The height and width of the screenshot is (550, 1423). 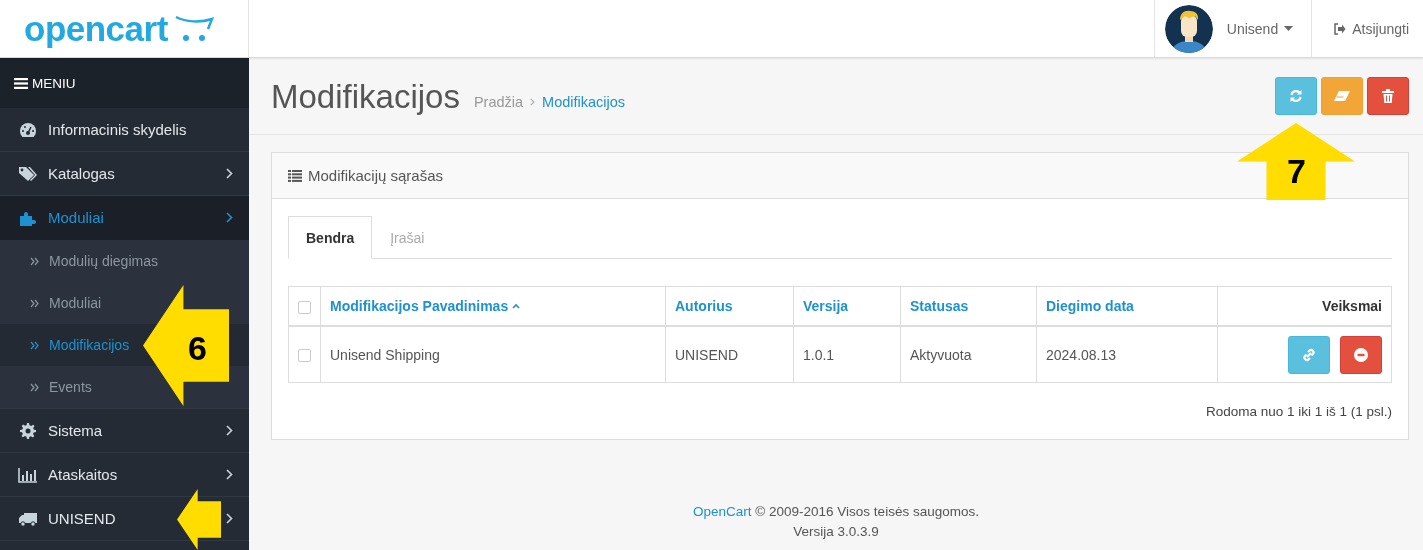 What do you see at coordinates (516, 306) in the screenshot?
I see `sort-up-icon` at bounding box center [516, 306].